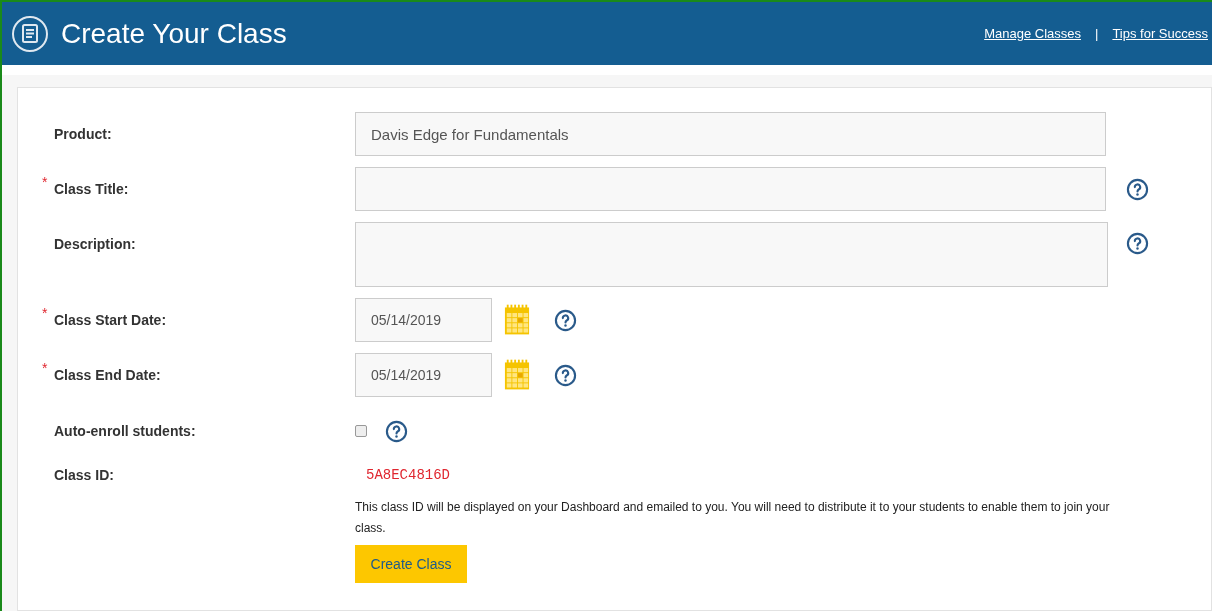 The width and height of the screenshot is (1212, 611). I want to click on field-label: Class Start Date:, so click(110, 320).